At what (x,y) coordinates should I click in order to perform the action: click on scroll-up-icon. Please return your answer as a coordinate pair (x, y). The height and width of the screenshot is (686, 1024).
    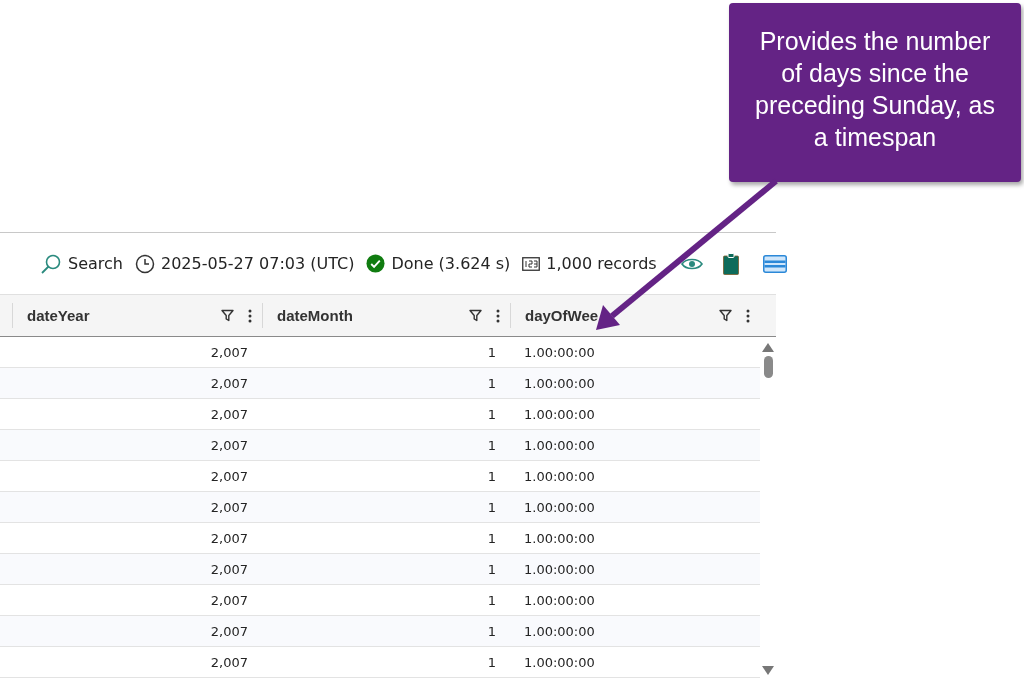
    Looking at the image, I should click on (768, 347).